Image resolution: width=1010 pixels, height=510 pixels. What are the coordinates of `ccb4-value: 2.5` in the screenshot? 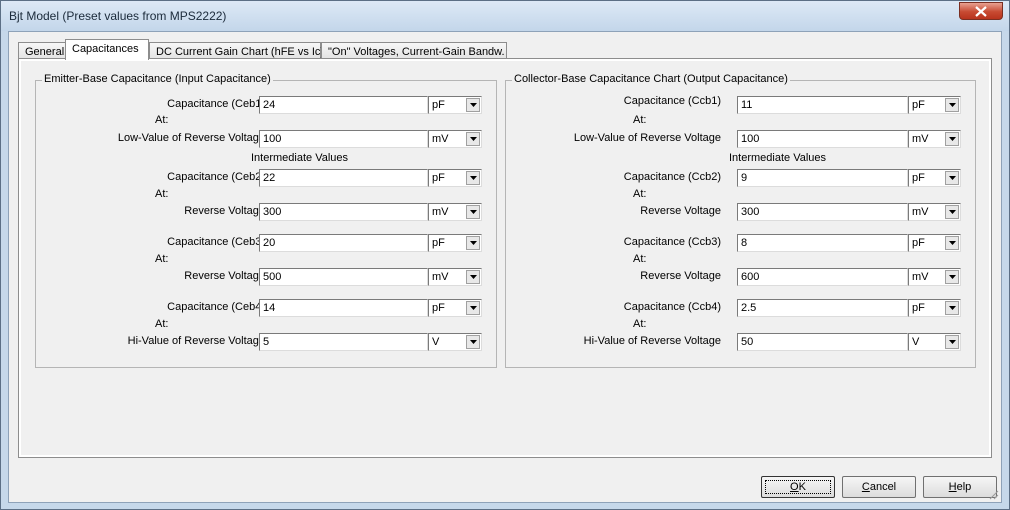 It's located at (749, 308).